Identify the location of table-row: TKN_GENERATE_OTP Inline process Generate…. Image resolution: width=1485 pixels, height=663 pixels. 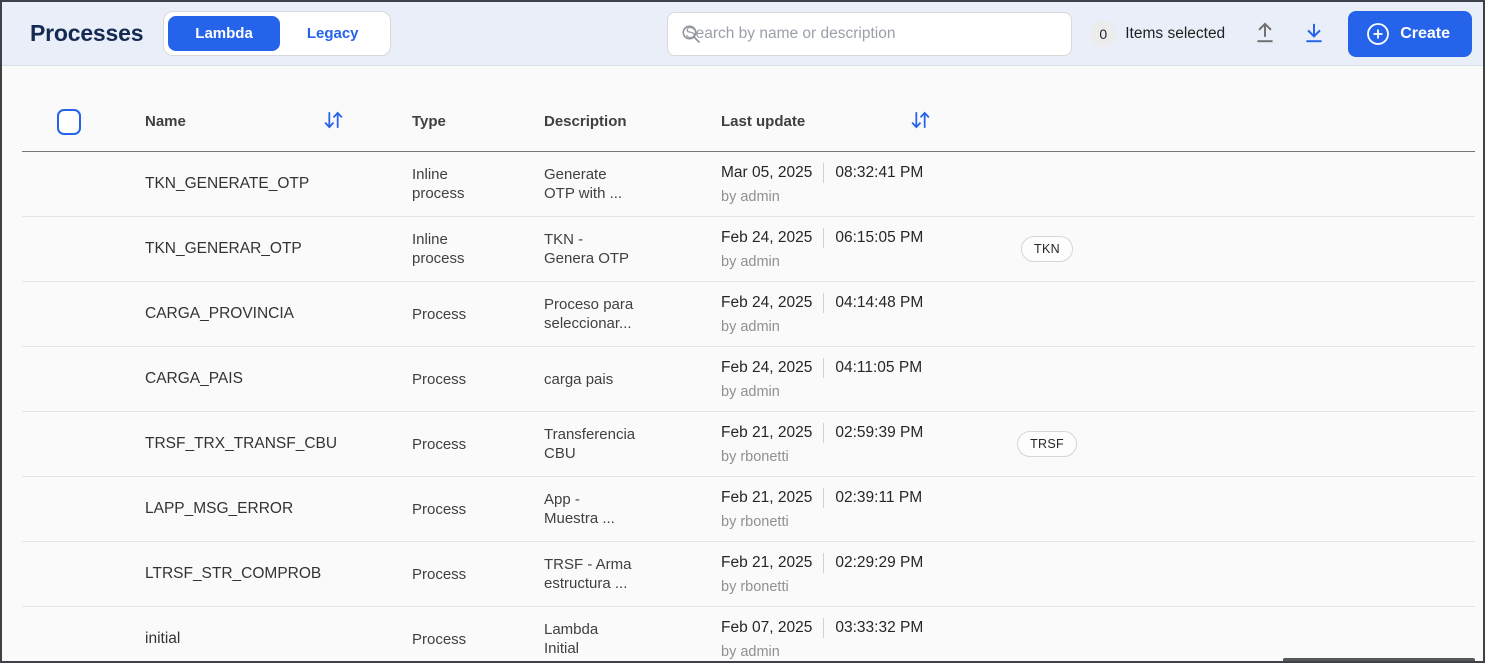
(748, 184).